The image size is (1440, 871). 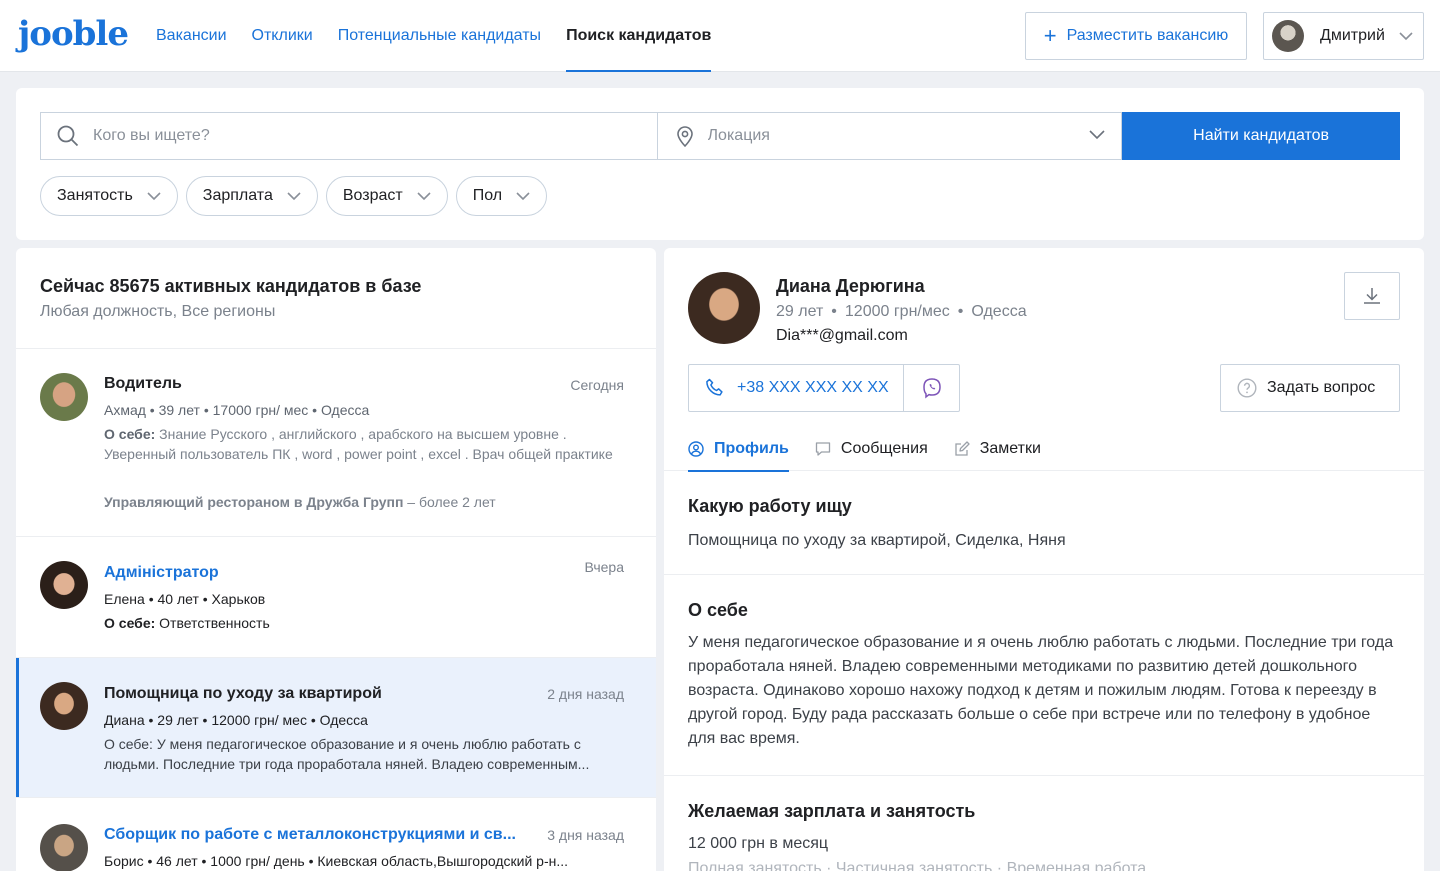 I want to click on nav-candidate-search: Поиск кандидатов, so click(x=639, y=36).